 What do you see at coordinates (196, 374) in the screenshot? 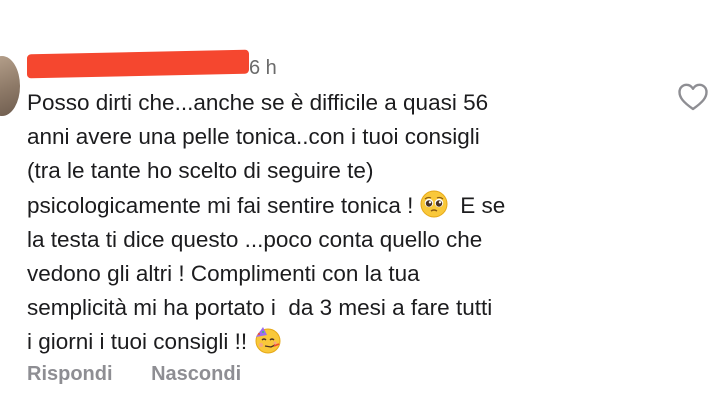
I see `hide-button: Nascondi` at bounding box center [196, 374].